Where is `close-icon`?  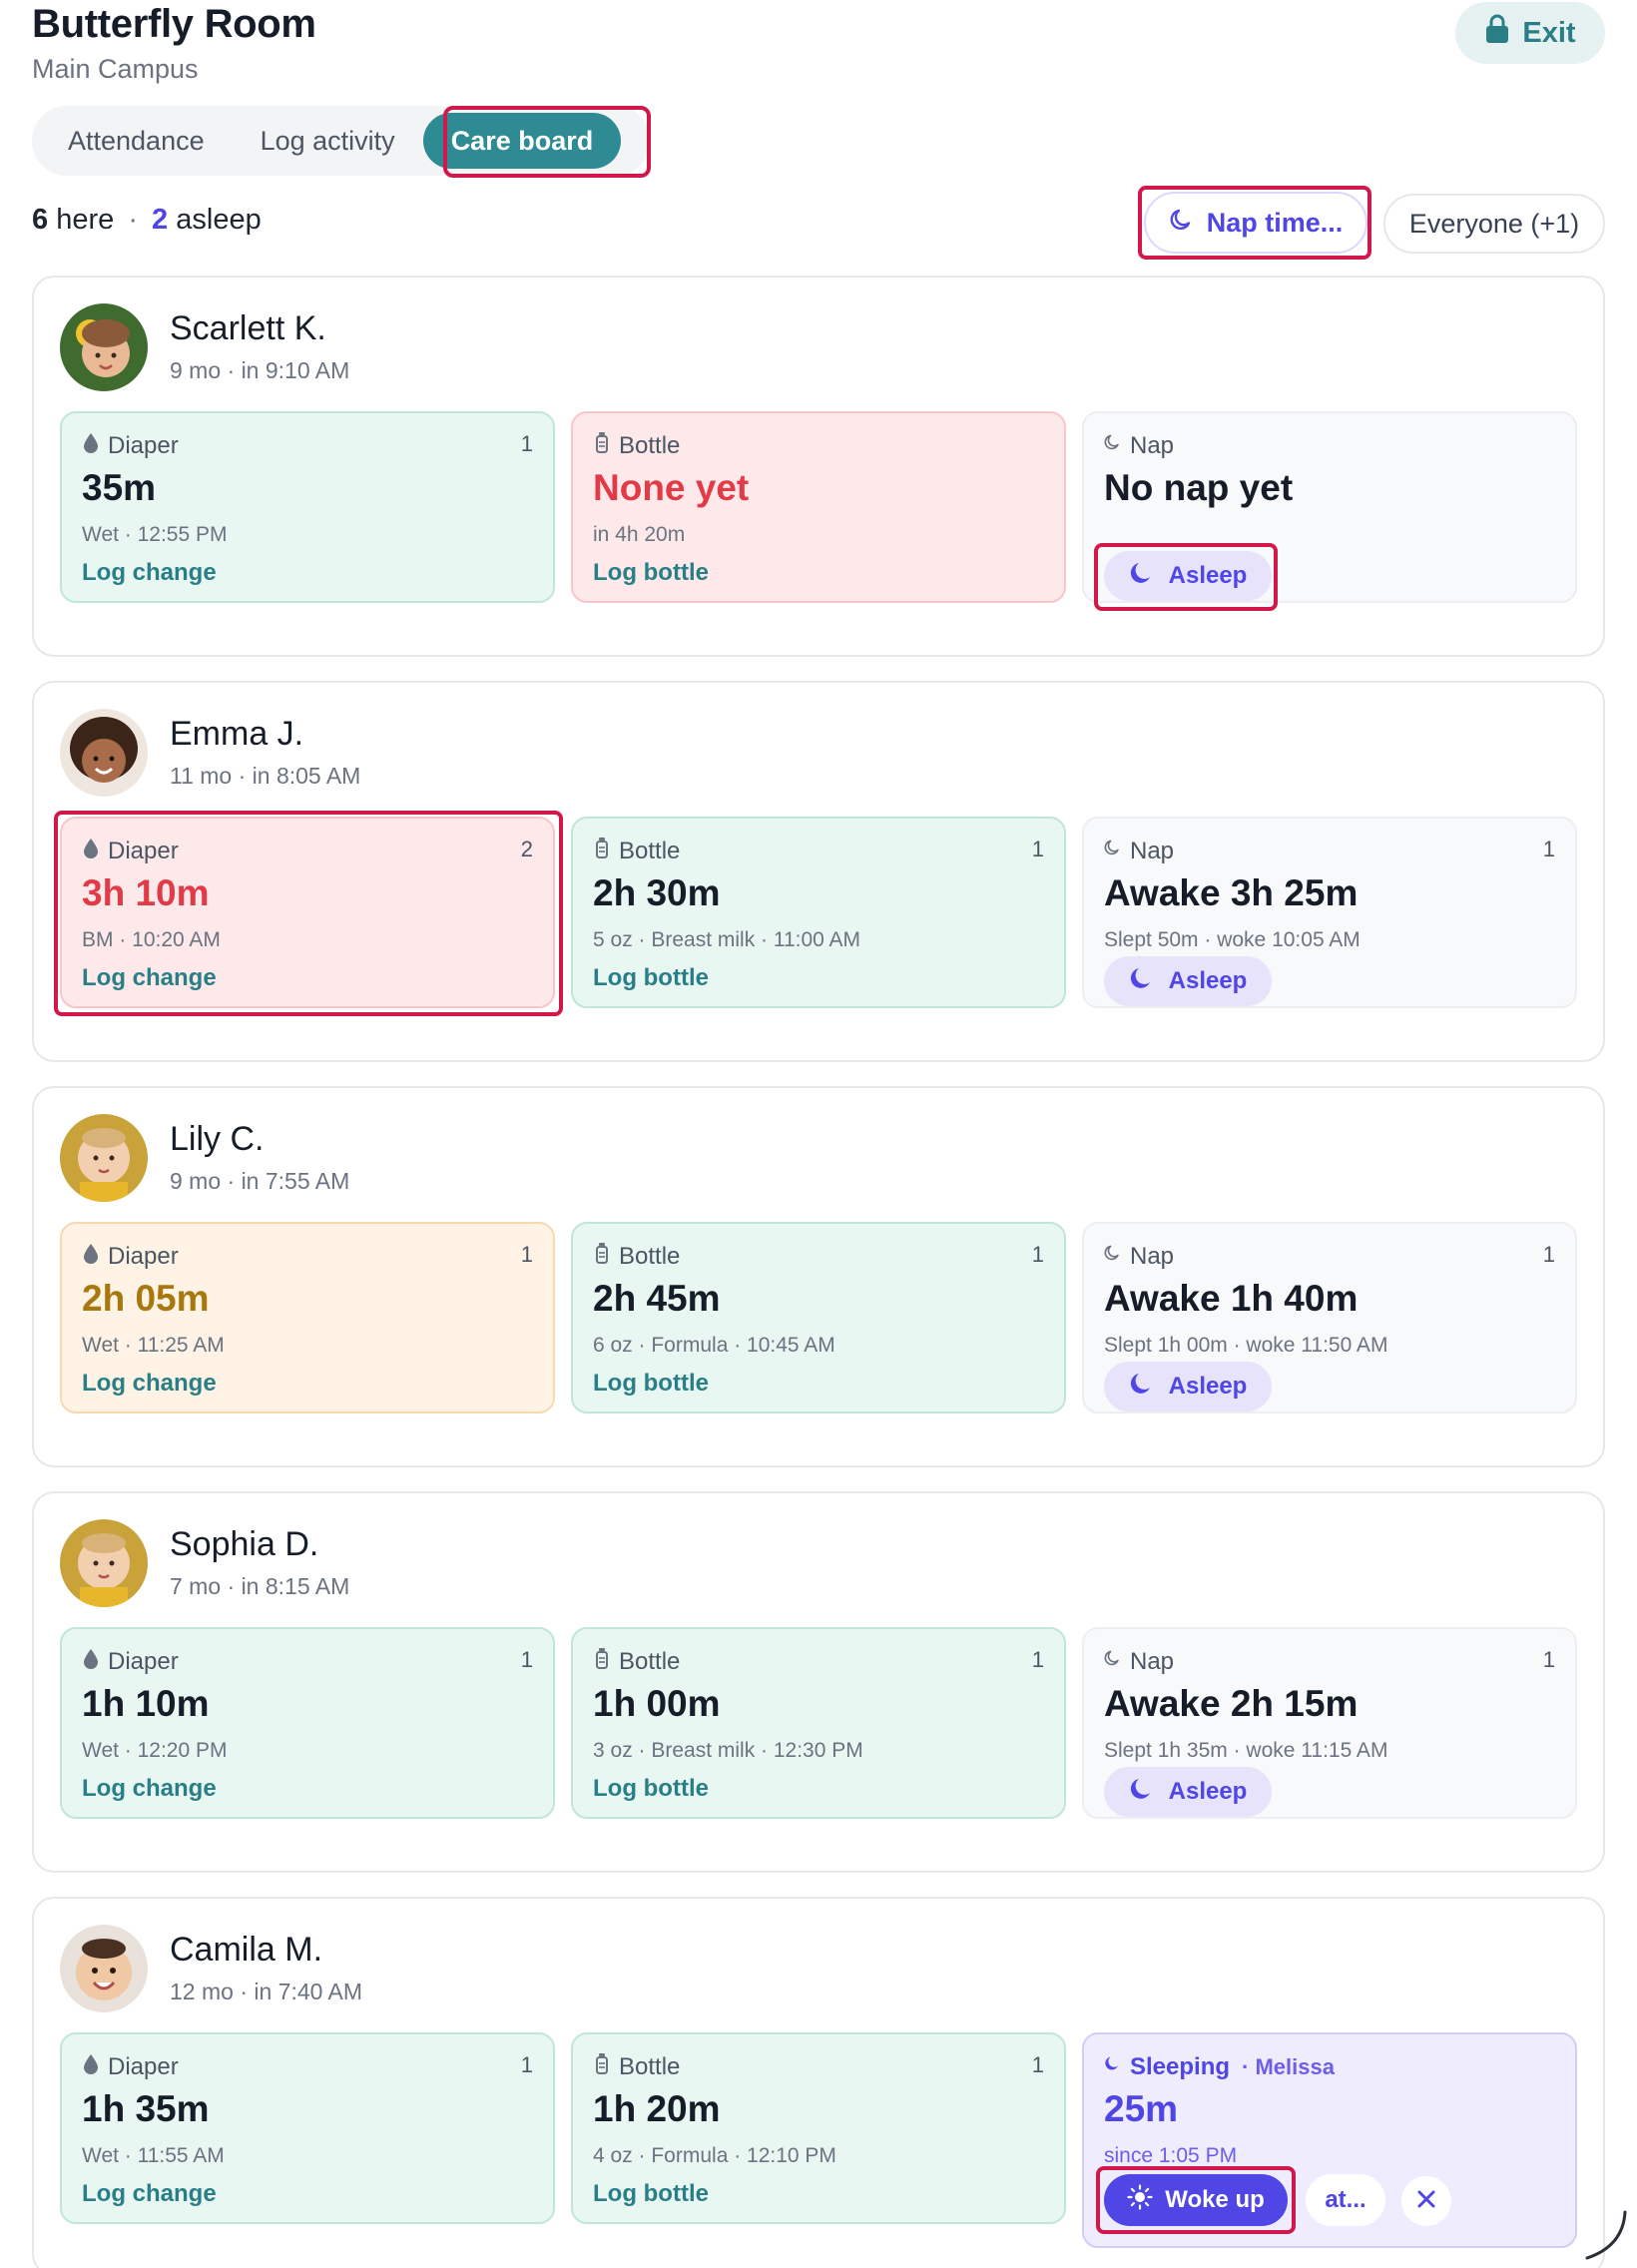
close-icon is located at coordinates (1426, 2201).